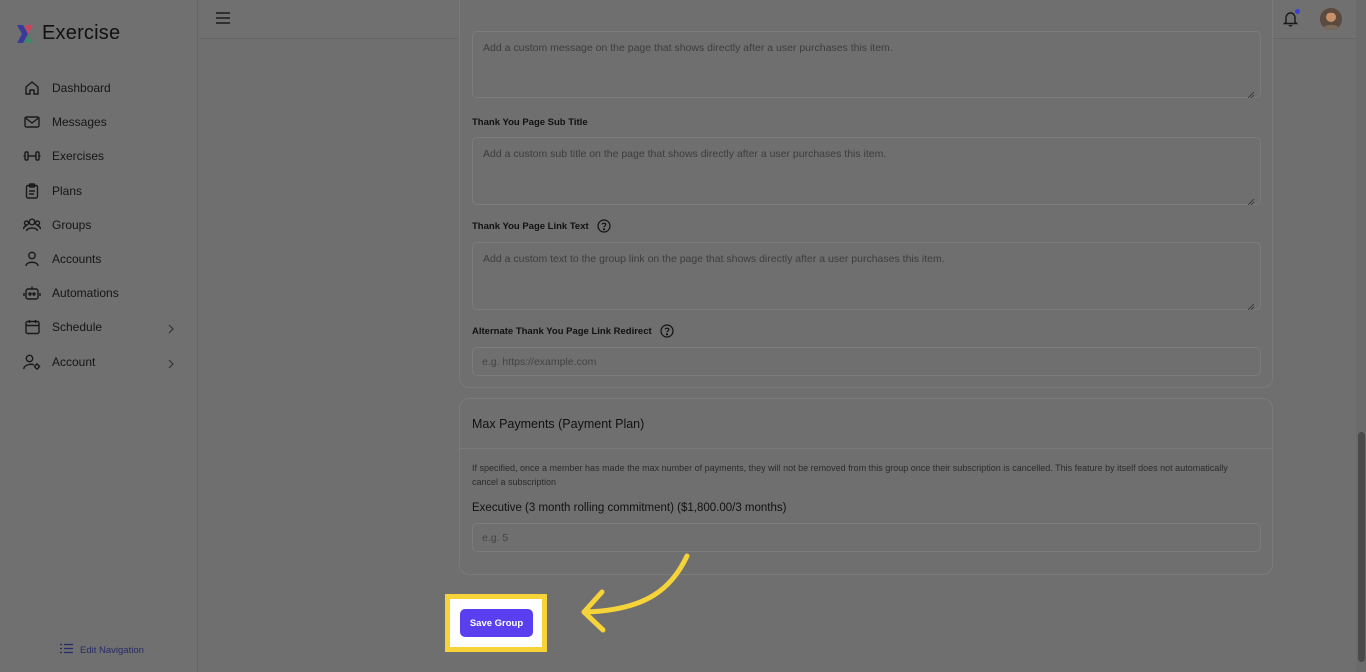 Image resolution: width=1366 pixels, height=672 pixels. What do you see at coordinates (32, 88) in the screenshot?
I see `home-icon` at bounding box center [32, 88].